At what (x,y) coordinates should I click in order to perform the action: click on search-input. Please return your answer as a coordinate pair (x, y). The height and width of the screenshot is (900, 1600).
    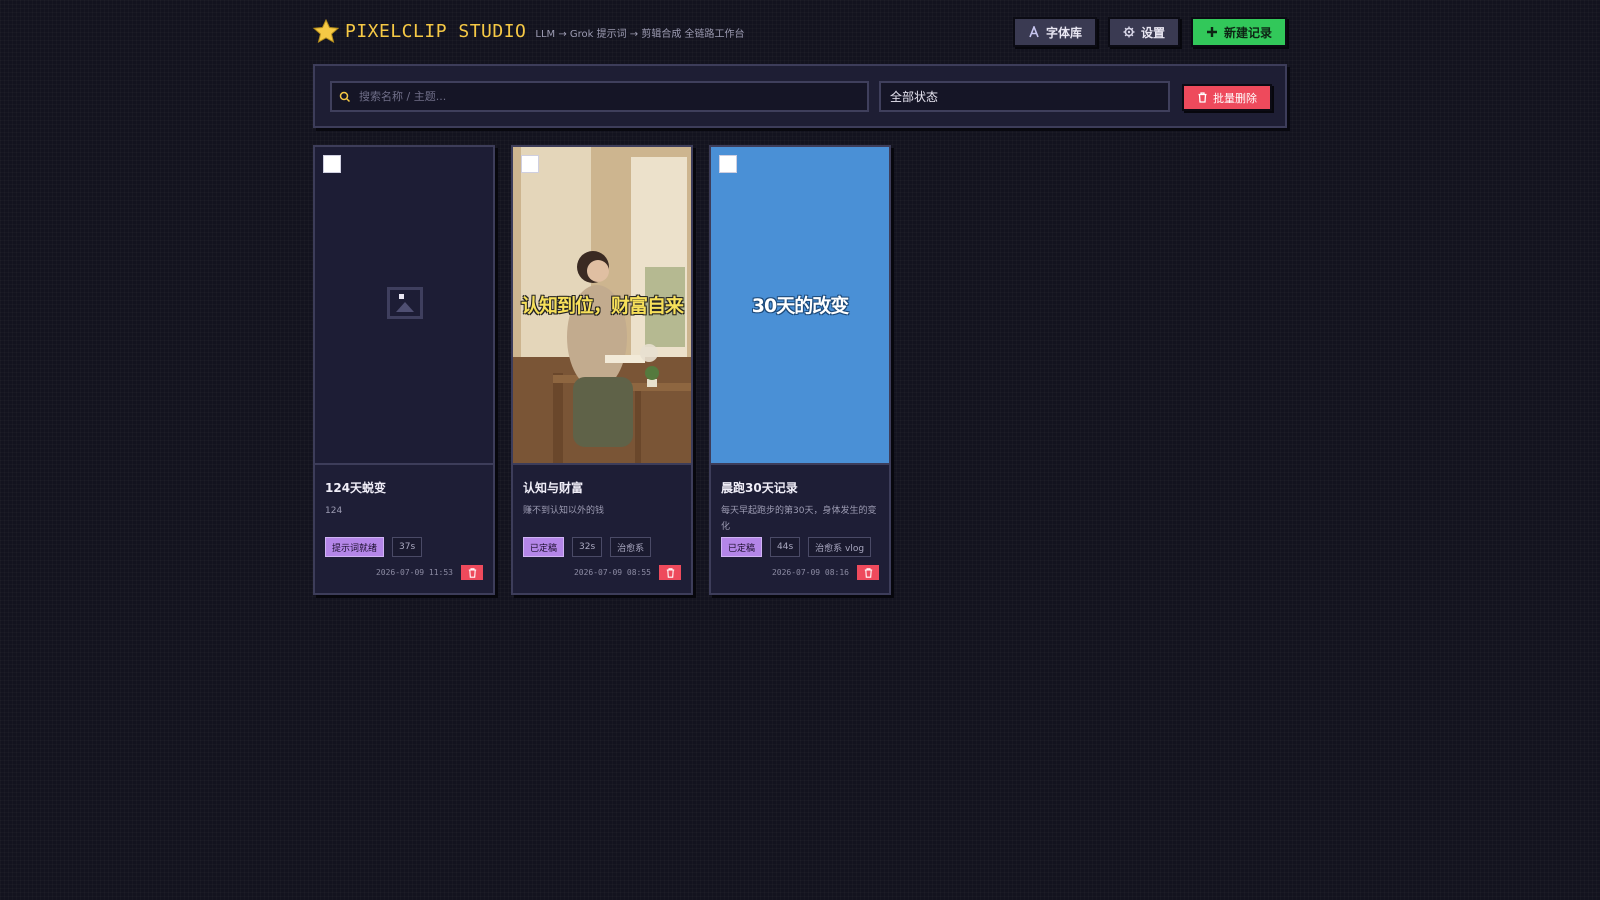
    Looking at the image, I should click on (613, 96).